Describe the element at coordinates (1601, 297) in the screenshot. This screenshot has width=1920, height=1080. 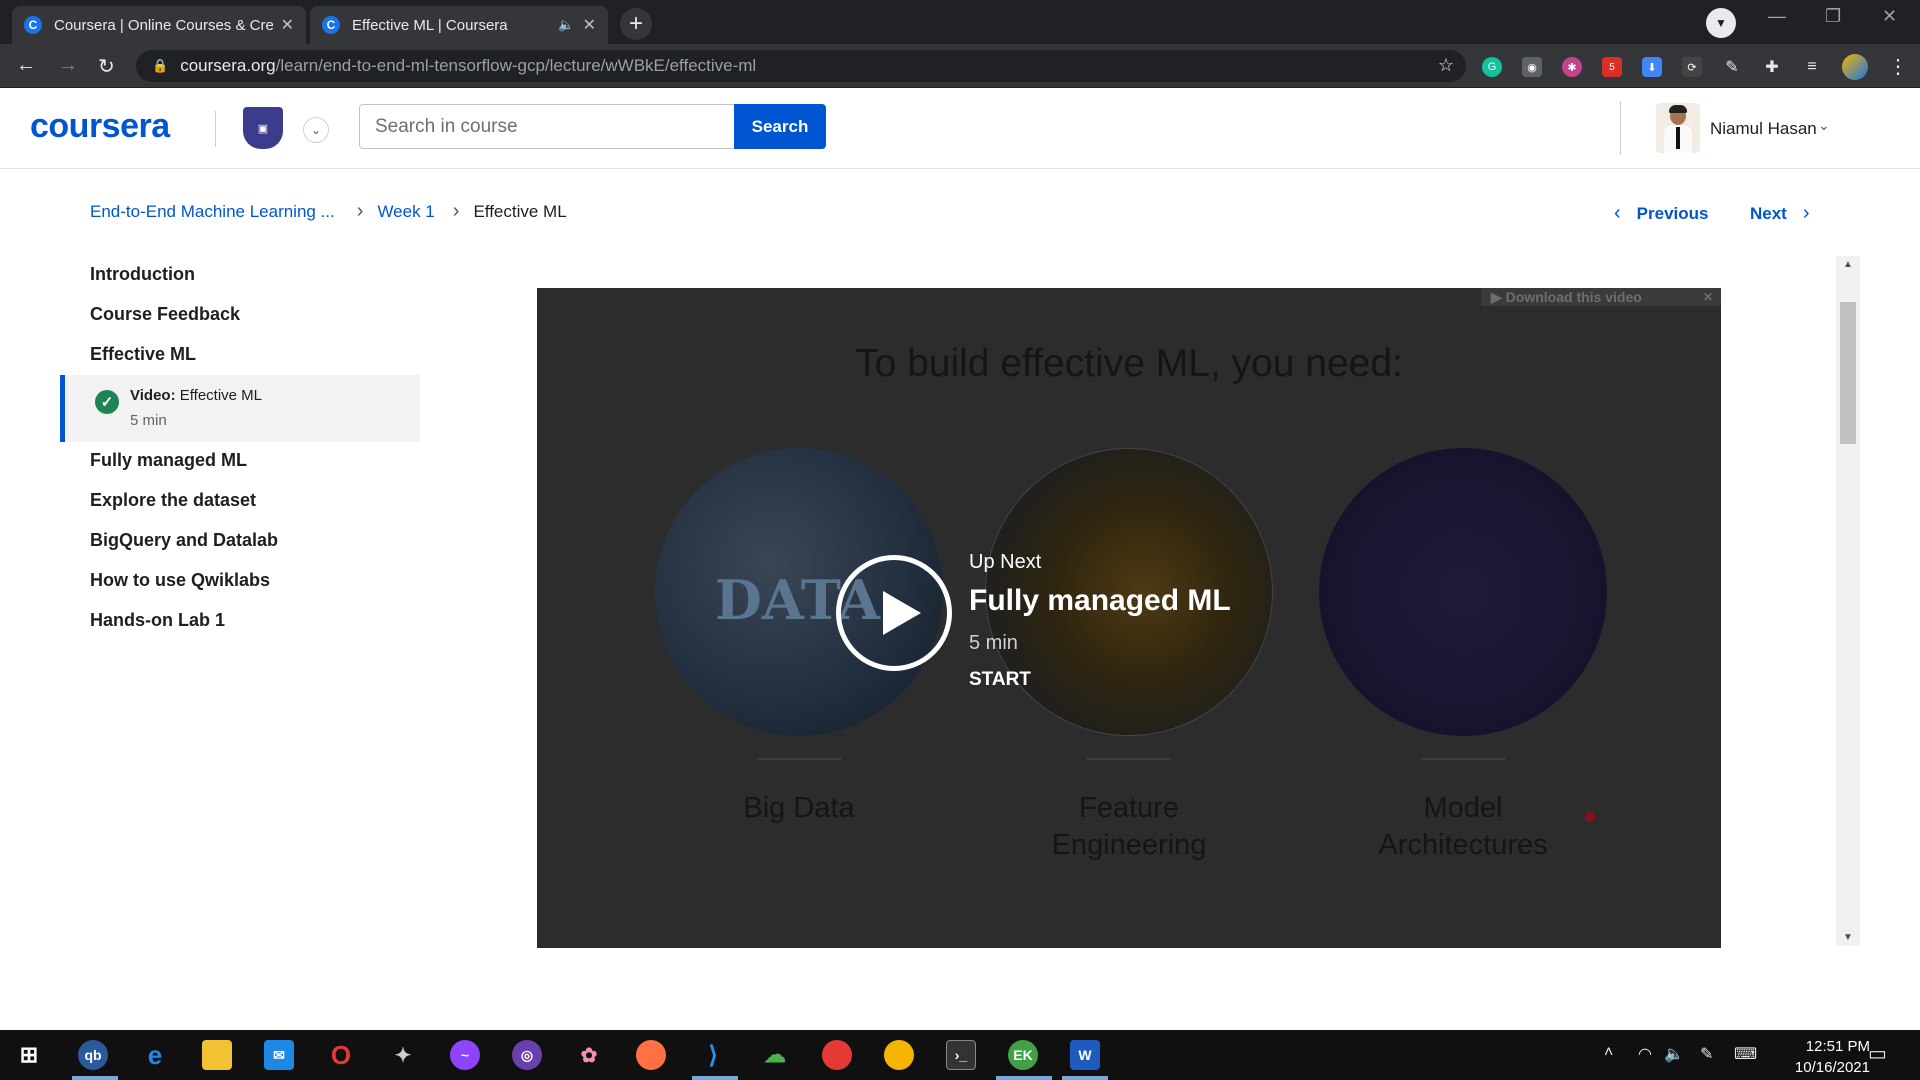
I see `download-video-bar: ▶ Download this video ✕` at that location.